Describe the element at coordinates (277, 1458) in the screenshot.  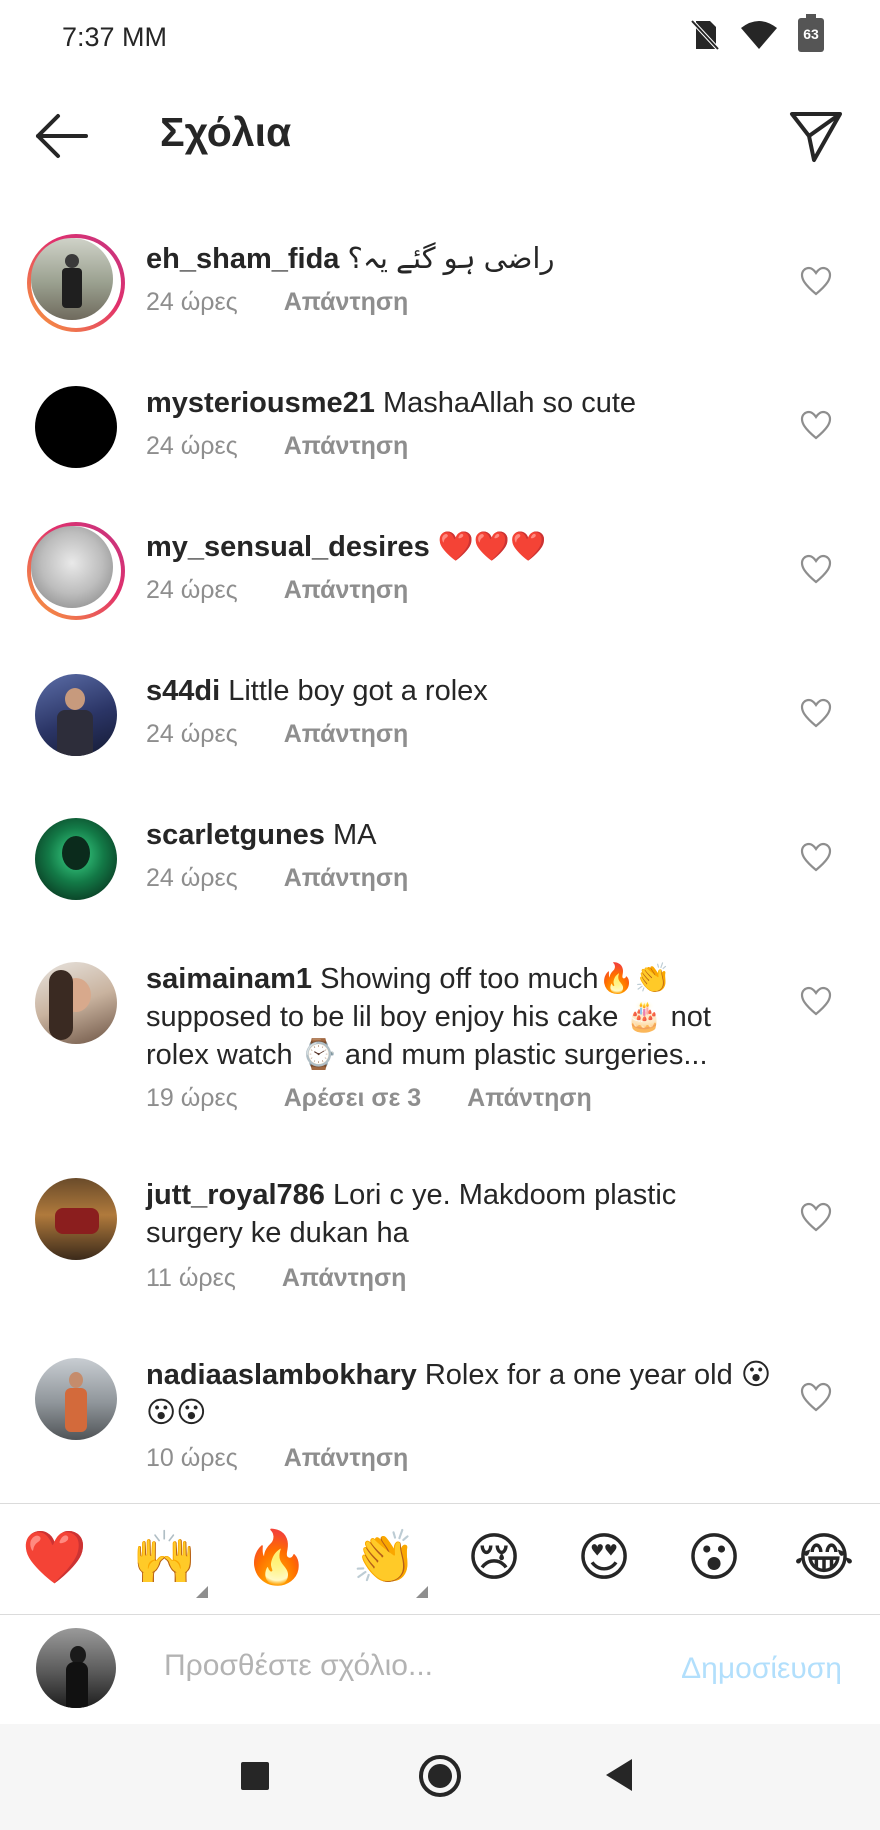
I see `comment-meta: 10 ώρες Απάντηση` at that location.